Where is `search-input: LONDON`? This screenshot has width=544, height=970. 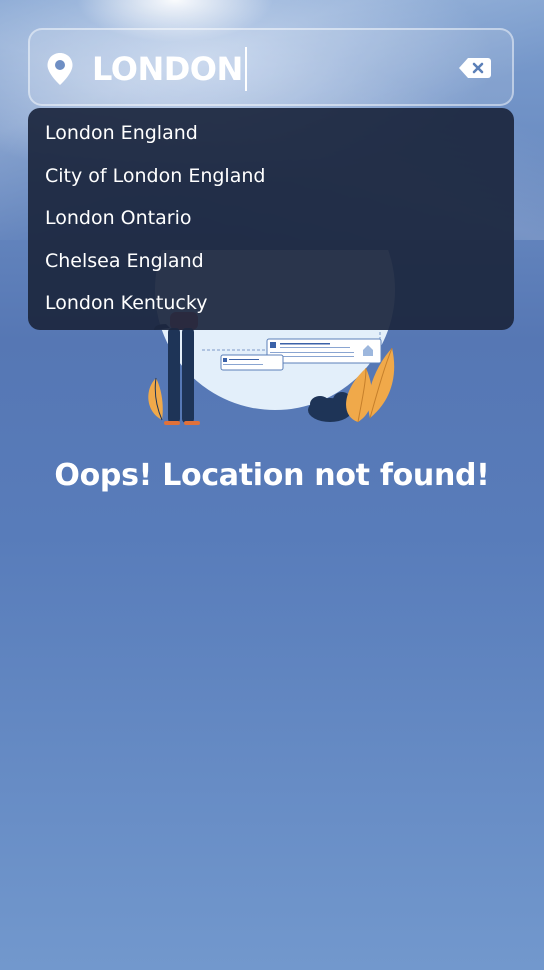
search-input: LONDON is located at coordinates (272, 69).